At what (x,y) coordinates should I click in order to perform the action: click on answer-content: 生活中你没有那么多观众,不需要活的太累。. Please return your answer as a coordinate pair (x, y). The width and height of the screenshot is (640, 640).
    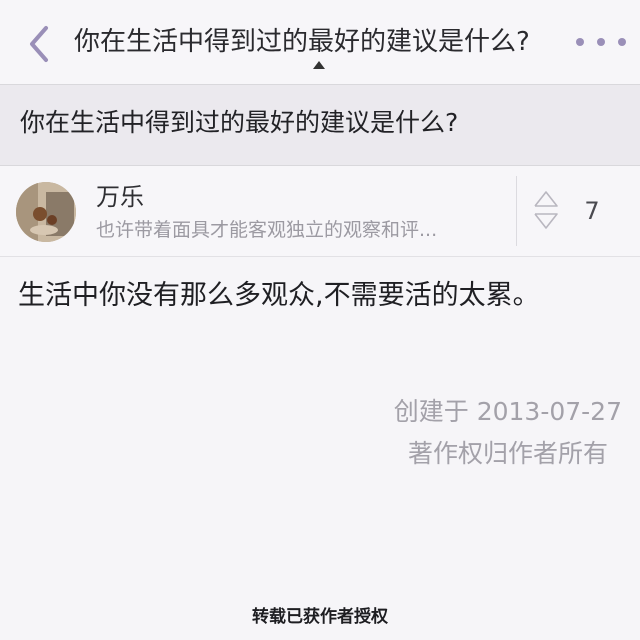
    Looking at the image, I should click on (279, 295).